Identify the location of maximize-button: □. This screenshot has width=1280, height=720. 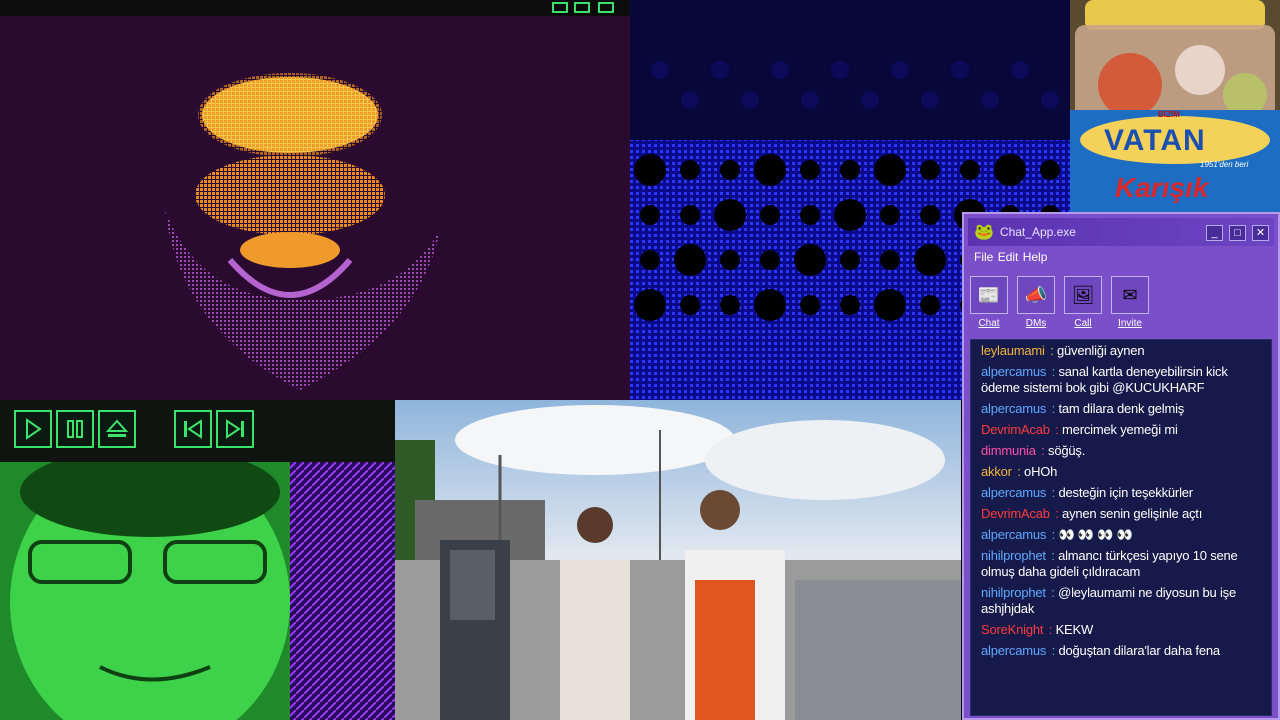
(1237, 233).